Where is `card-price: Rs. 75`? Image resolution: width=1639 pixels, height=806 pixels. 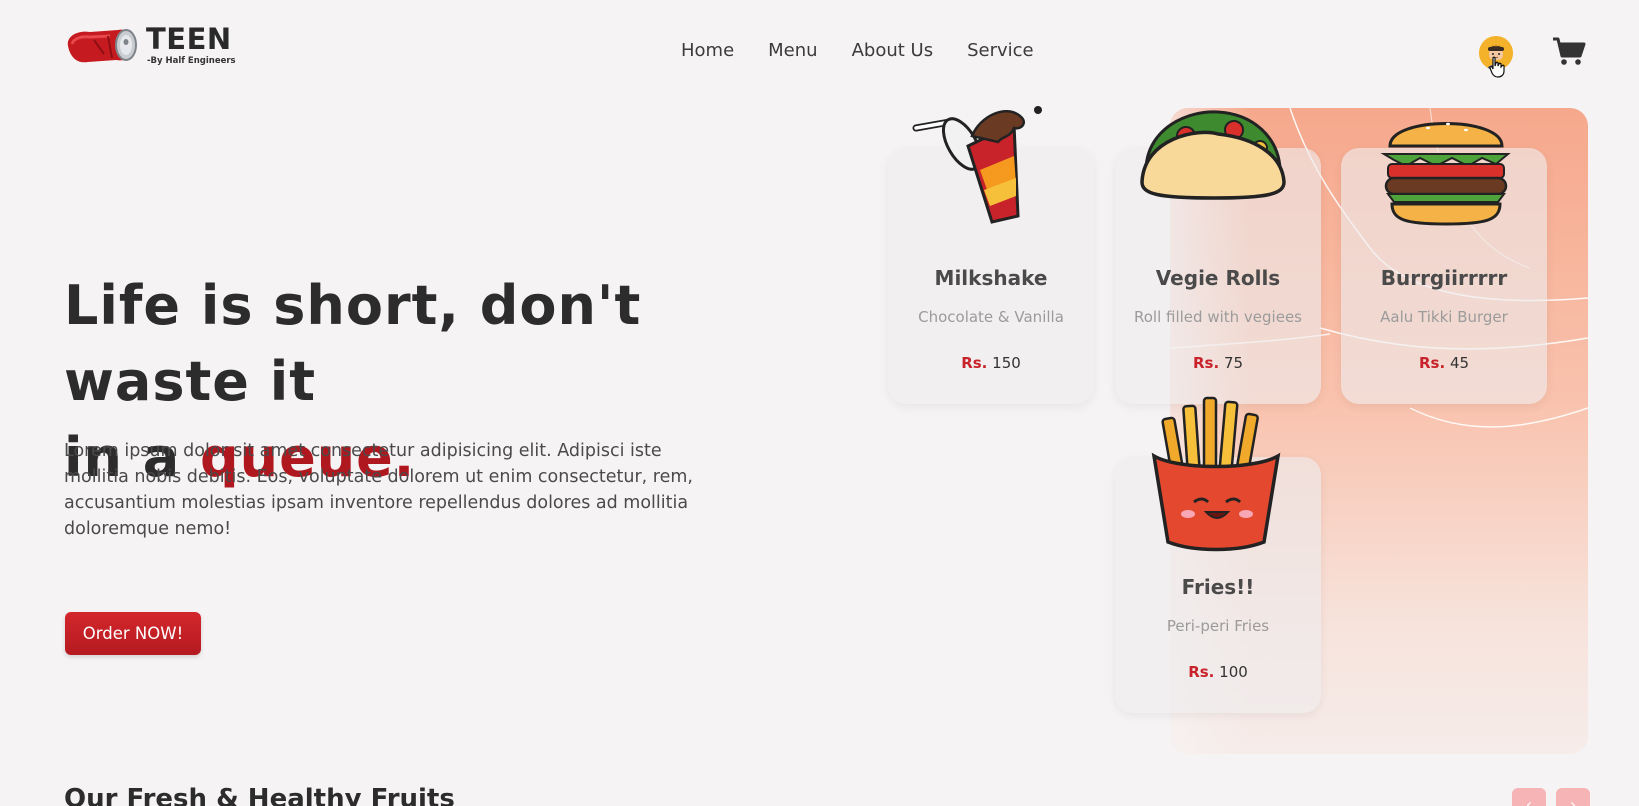 card-price: Rs. 75 is located at coordinates (1218, 363).